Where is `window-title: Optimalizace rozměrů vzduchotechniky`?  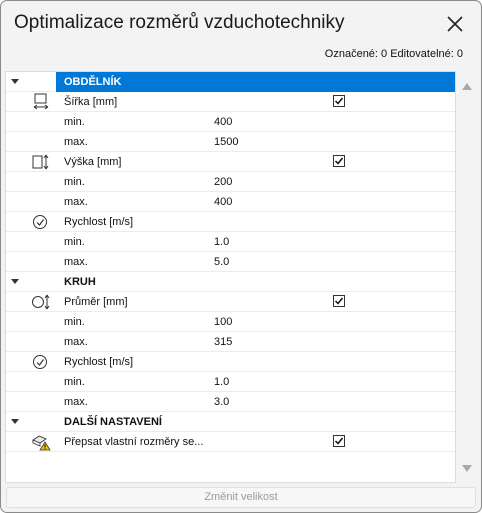
window-title: Optimalizace rozměrů vzduchotechniky is located at coordinates (179, 22).